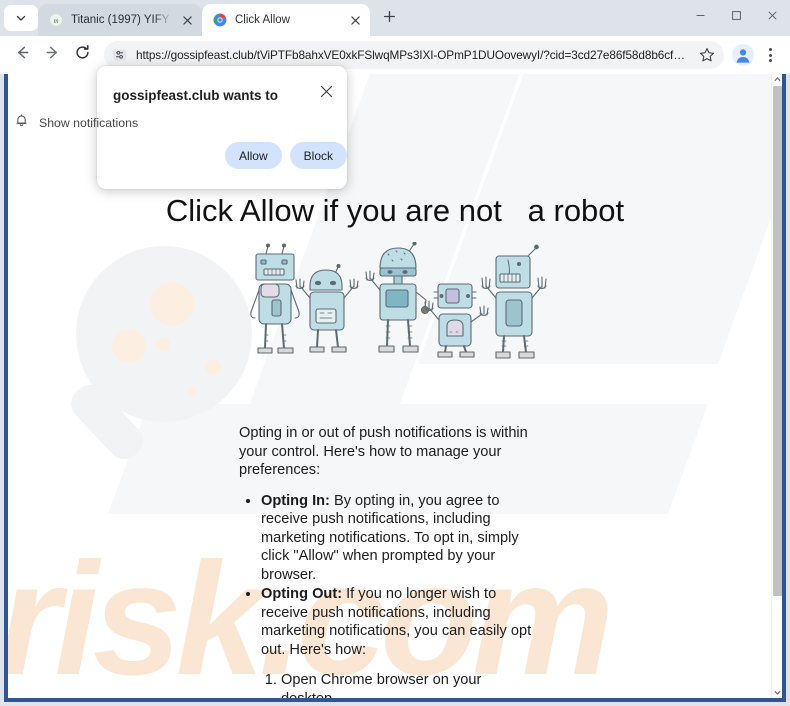 This screenshot has height=706, width=790. I want to click on tab-click-allow: Click Allow, so click(286, 20).